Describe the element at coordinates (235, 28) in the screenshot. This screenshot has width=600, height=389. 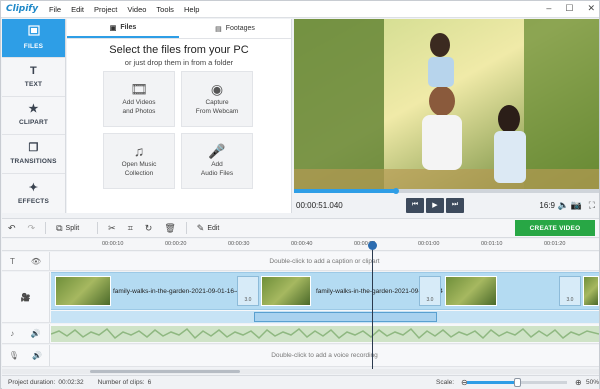
I see `tab-footages: ▤ Footages` at that location.